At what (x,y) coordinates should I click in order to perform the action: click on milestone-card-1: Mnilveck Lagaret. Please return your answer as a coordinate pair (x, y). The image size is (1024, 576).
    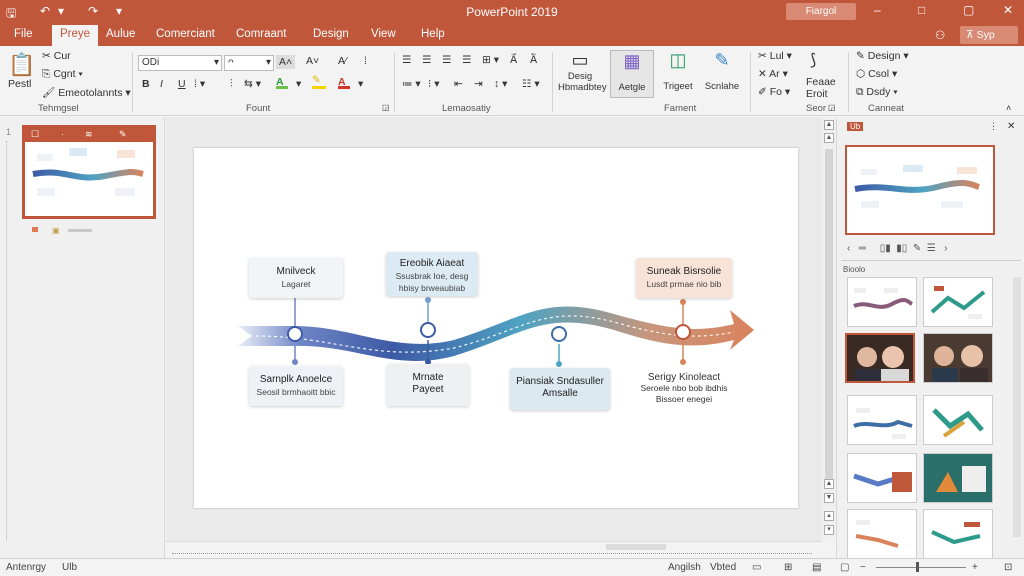
    Looking at the image, I should click on (296, 278).